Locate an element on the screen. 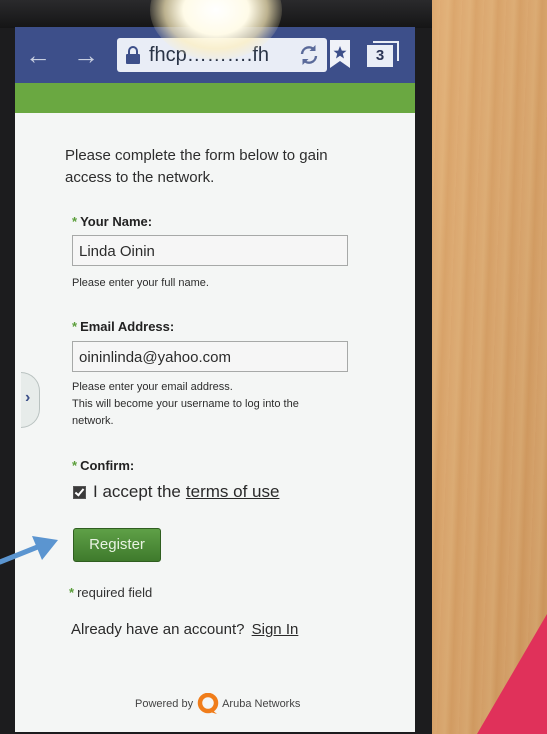 Image resolution: width=547 pixels, height=734 pixels. email-label: * Email Address: is located at coordinates (123, 326).